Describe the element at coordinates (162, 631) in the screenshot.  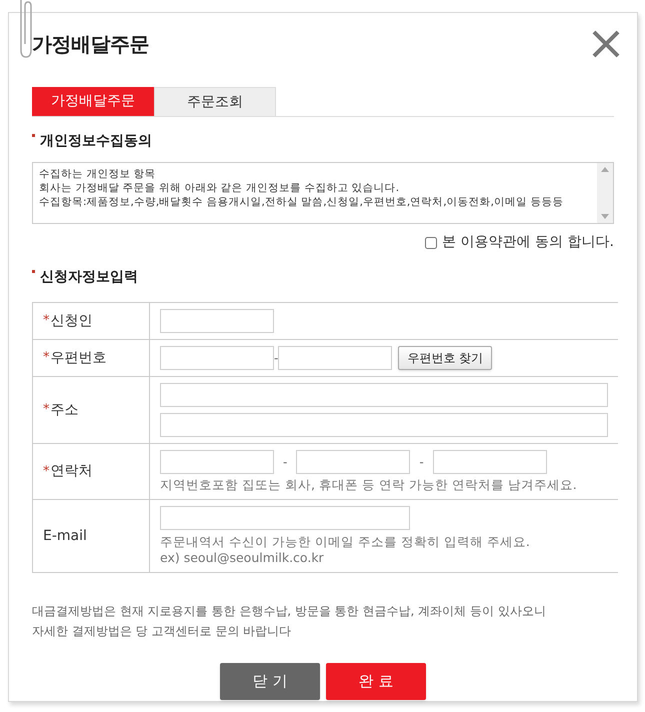
I see `payment-notice: 자세한 결제방법은 당 고객센터로 문의 바랍니다` at that location.